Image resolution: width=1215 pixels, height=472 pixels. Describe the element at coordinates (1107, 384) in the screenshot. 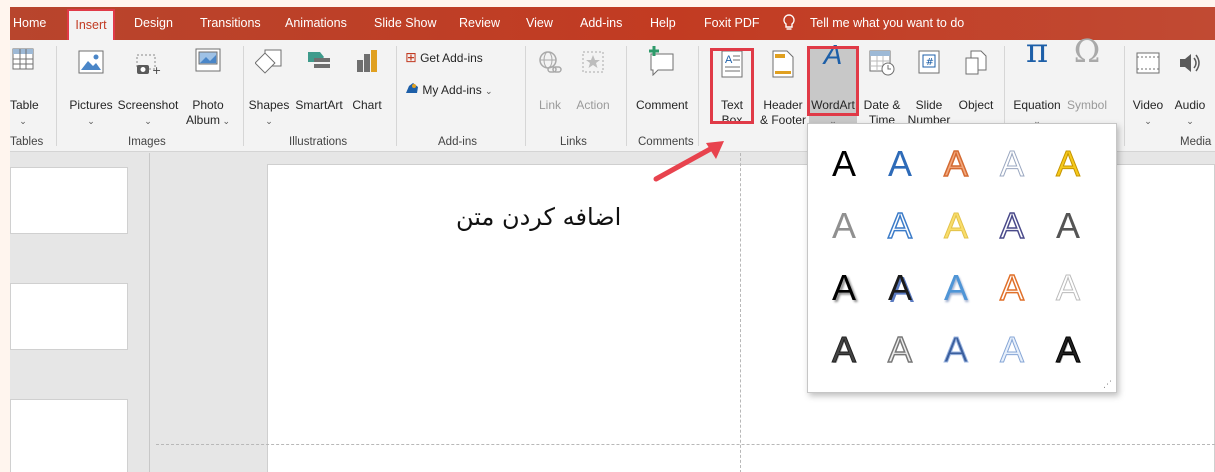

I see `resize-grip-icon: ⋰` at that location.